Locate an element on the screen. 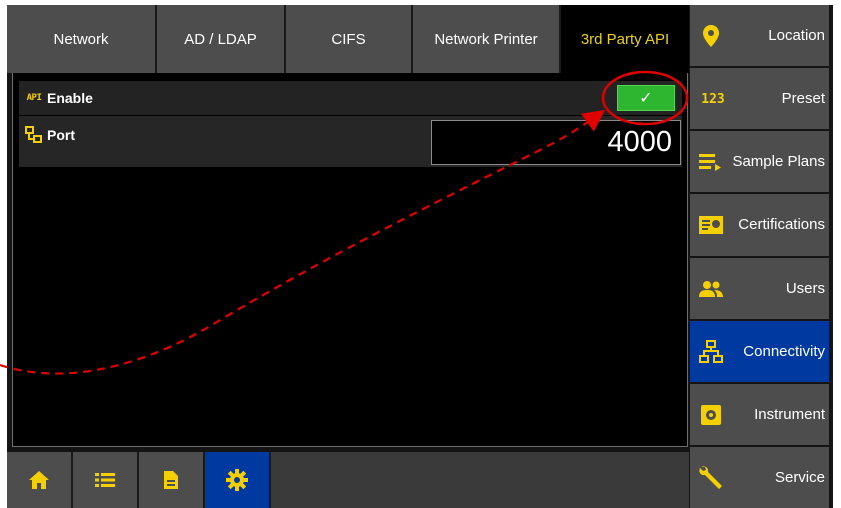 This screenshot has height=508, width=841. sidebar-label-preset: Preset is located at coordinates (803, 99).